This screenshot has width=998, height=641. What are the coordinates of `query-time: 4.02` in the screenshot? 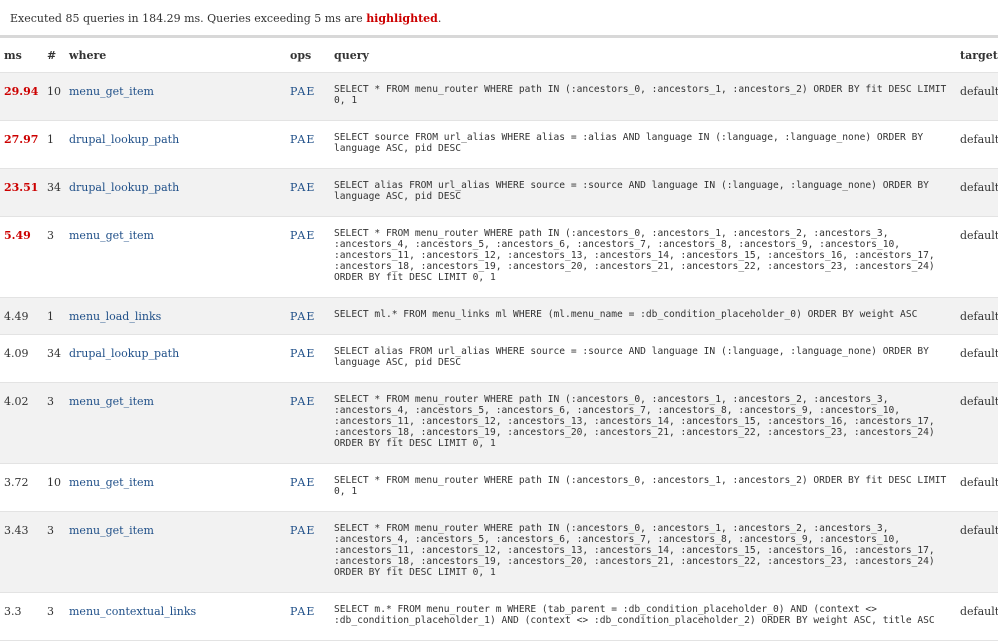 It's located at (23, 423).